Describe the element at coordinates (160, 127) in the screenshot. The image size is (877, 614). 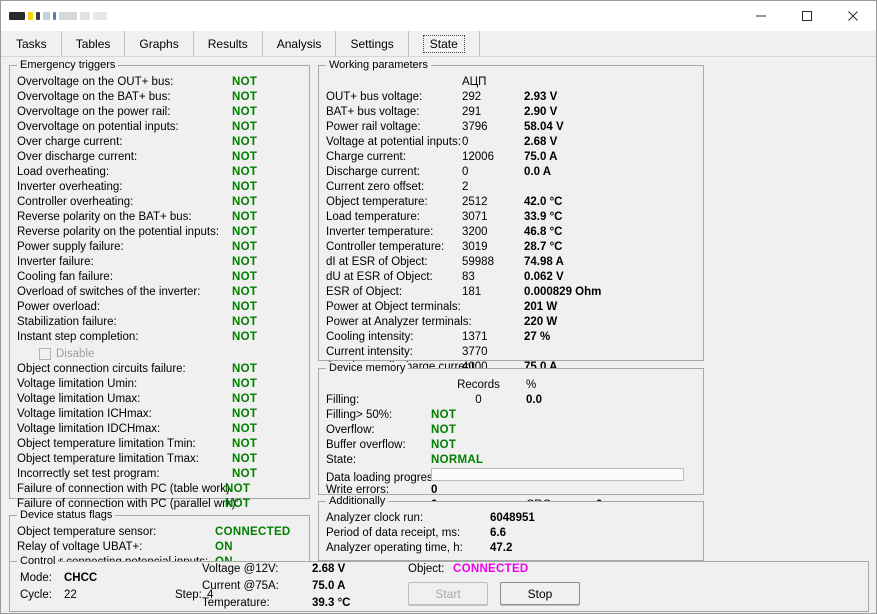
I see `emergency-trigger-row: Overvoltage on potential inputs: NOT` at that location.